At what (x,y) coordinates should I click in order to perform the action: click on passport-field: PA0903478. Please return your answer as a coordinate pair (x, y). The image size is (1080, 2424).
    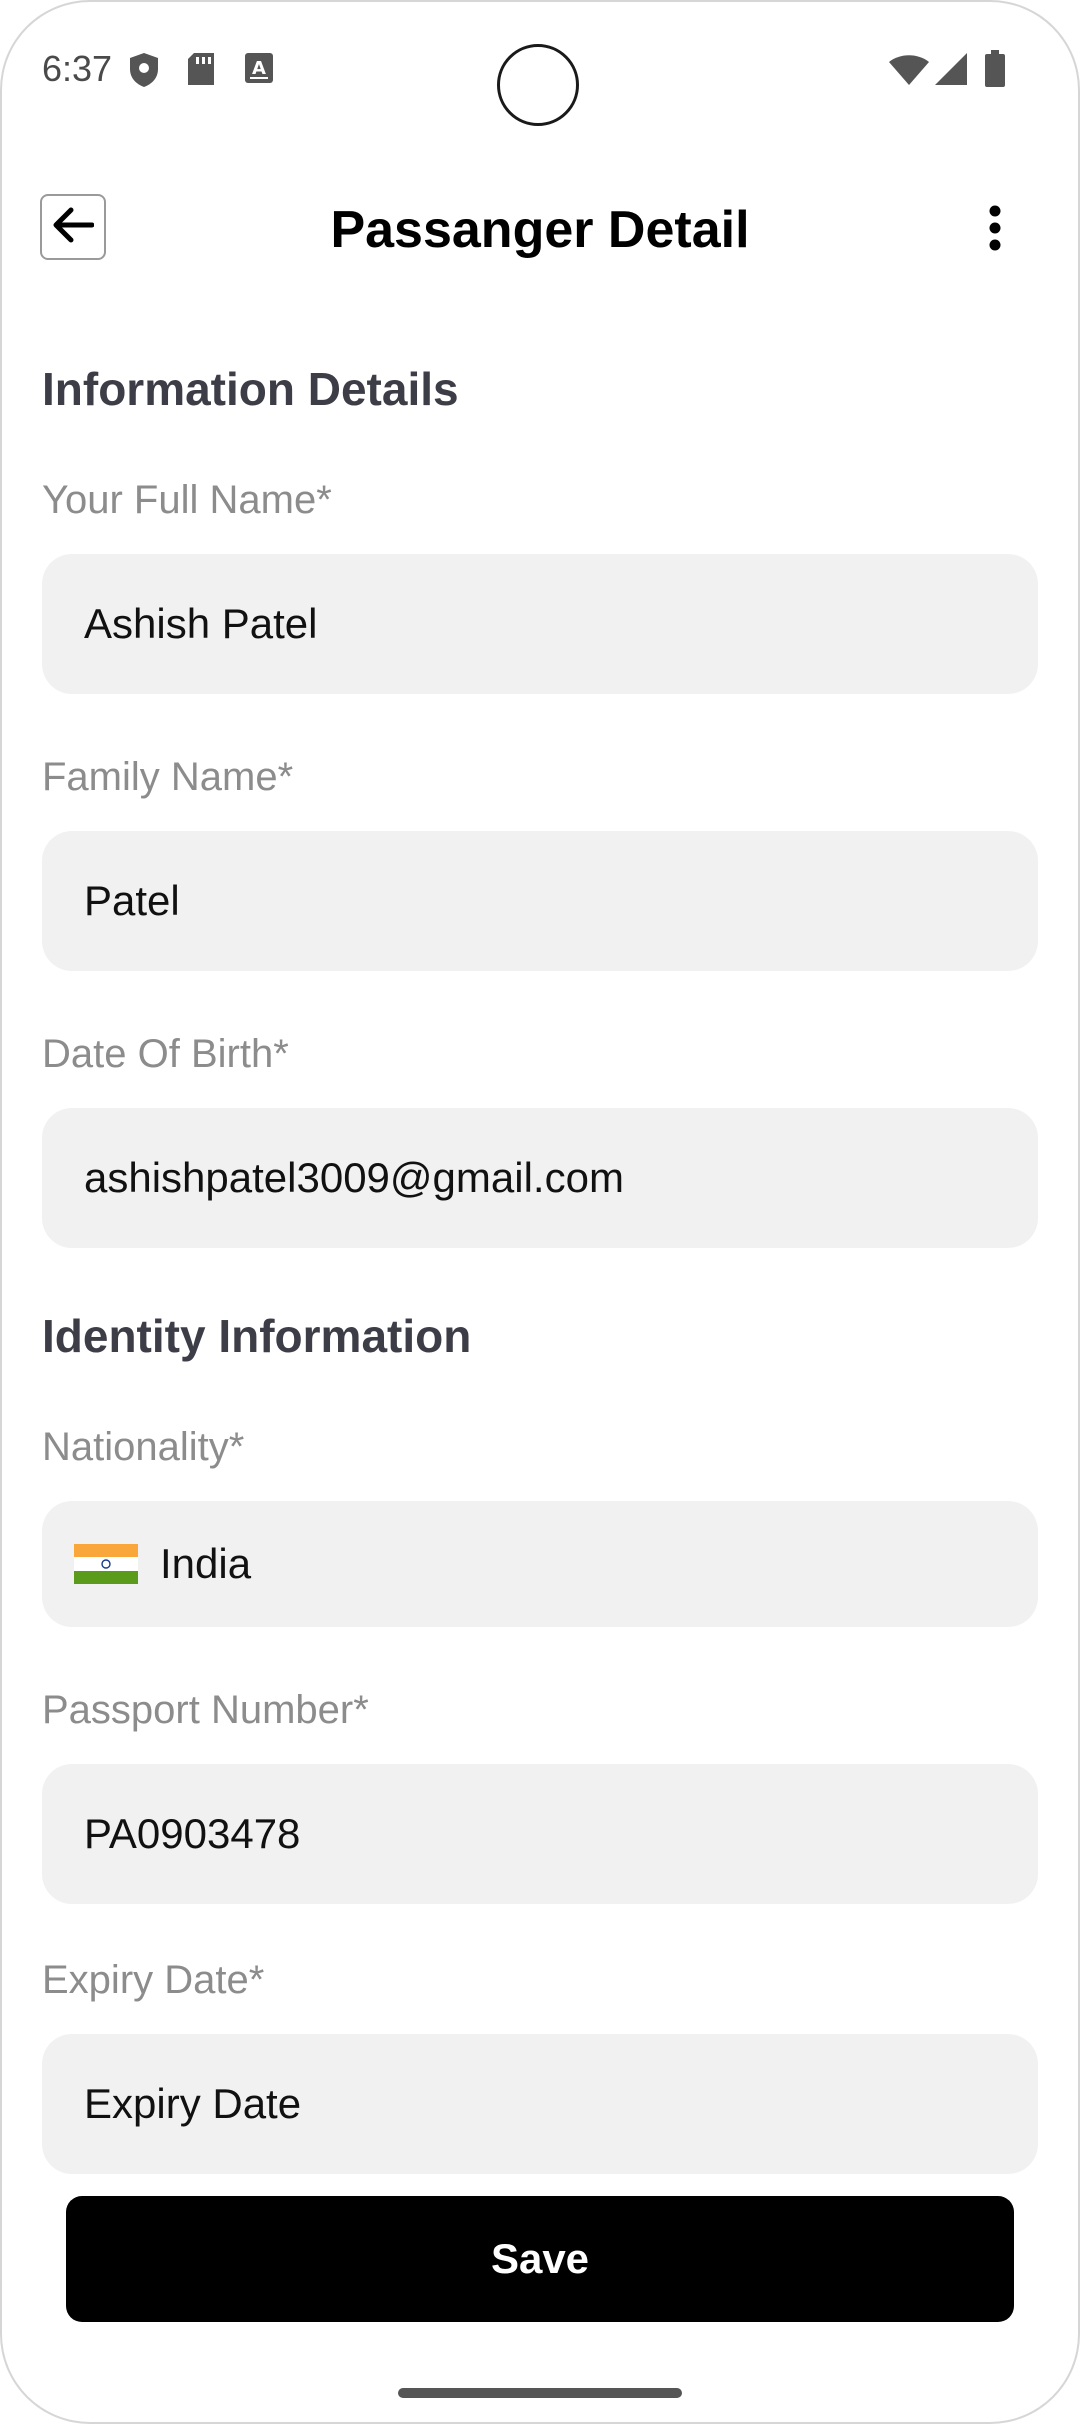
    Looking at the image, I should click on (540, 1834).